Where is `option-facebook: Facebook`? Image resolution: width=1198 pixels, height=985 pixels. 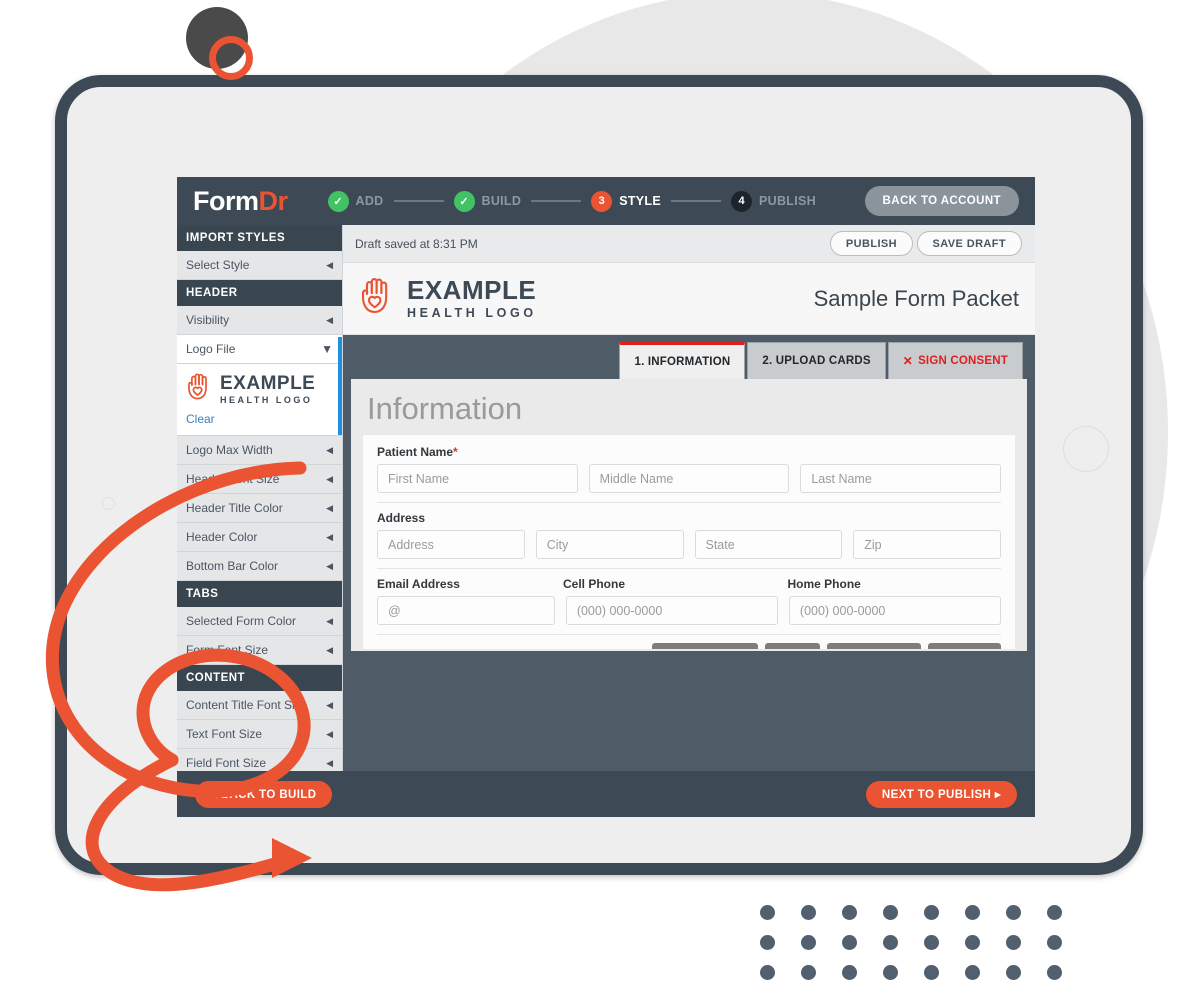
option-facebook: Facebook is located at coordinates (964, 646).